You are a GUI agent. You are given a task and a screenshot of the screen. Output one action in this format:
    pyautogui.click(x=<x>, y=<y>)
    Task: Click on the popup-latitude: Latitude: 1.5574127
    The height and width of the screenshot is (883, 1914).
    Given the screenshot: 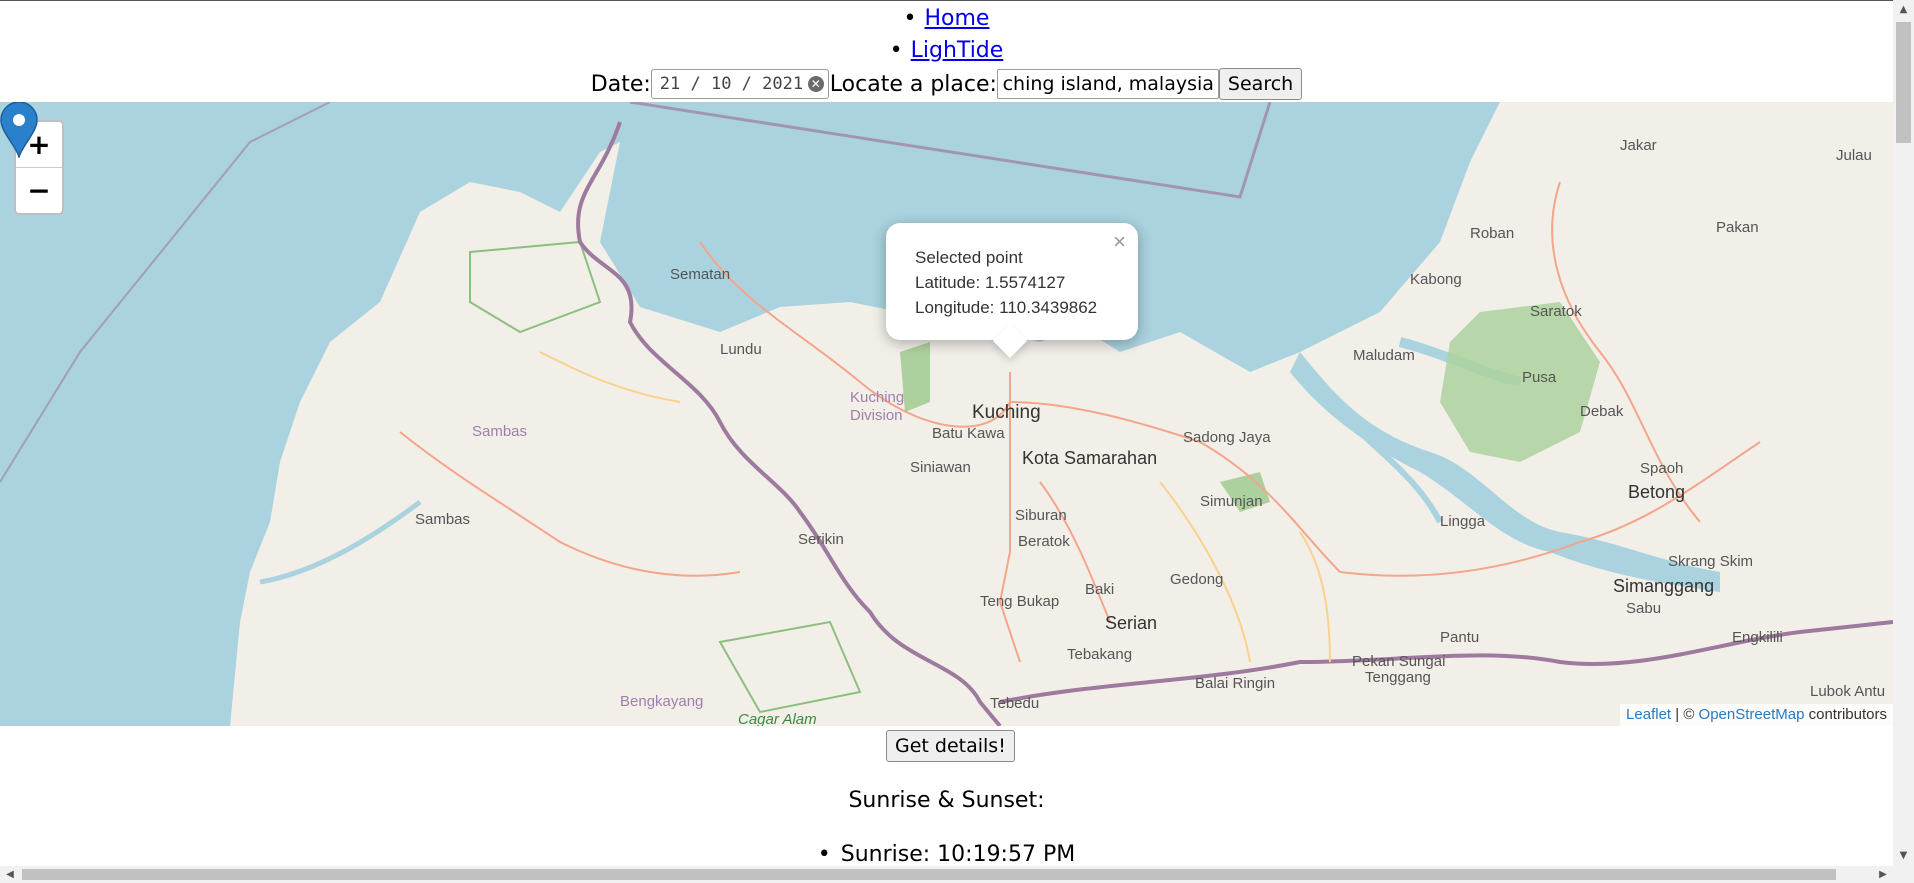 What is the action you would take?
    pyautogui.click(x=990, y=282)
    